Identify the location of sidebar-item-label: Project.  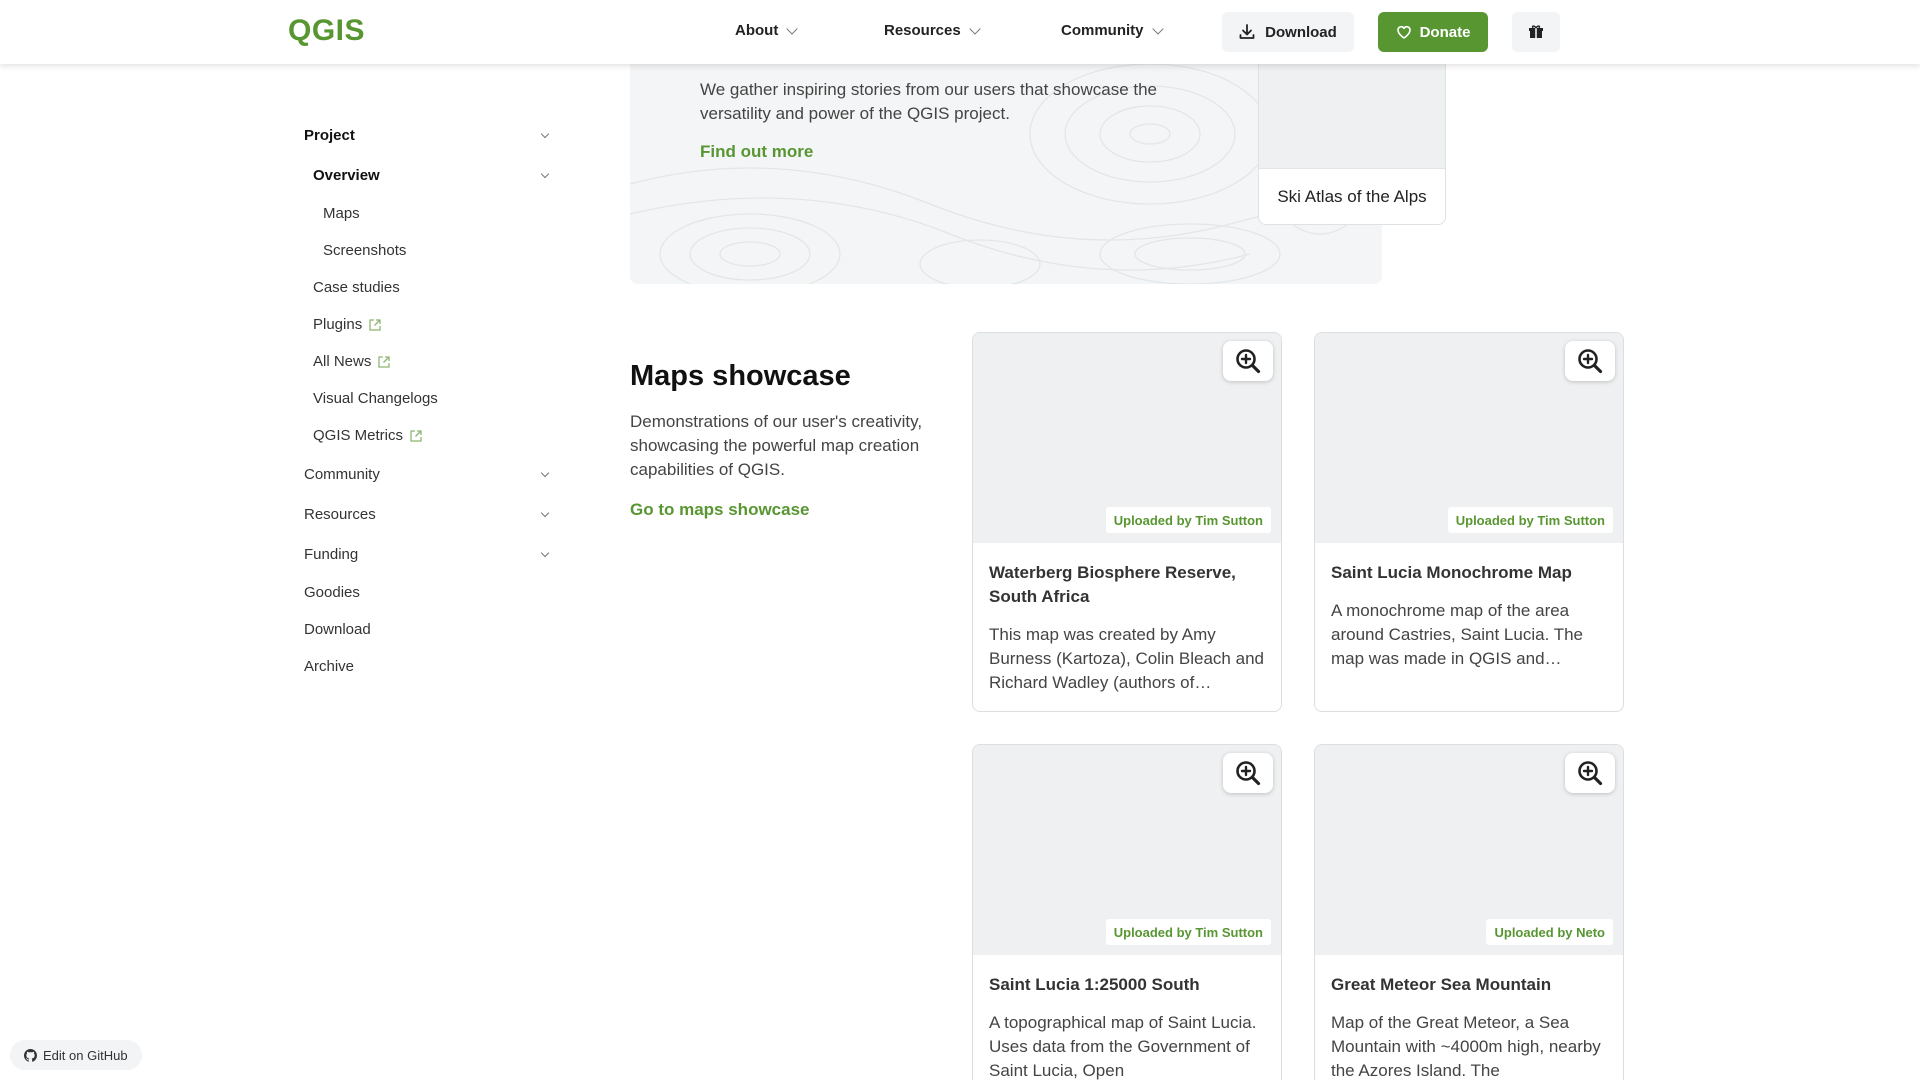
(329, 135).